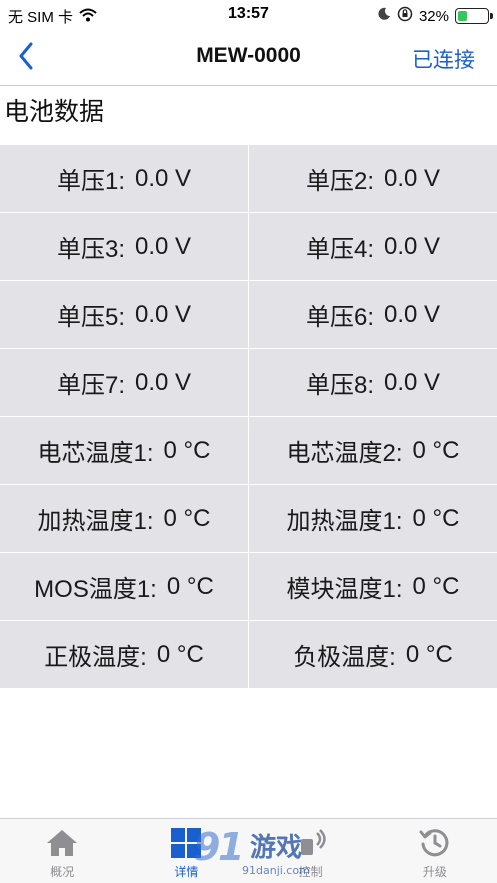 This screenshot has width=497, height=883. What do you see at coordinates (90, 385) in the screenshot?
I see `cell-label: 单压7:` at bounding box center [90, 385].